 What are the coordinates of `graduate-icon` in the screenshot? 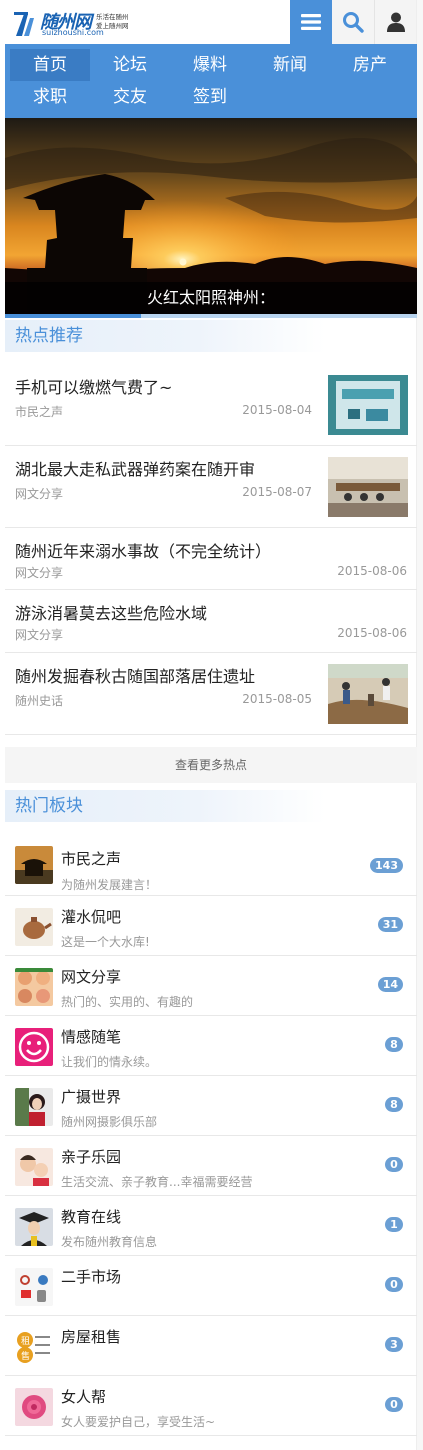 It's located at (34, 1227).